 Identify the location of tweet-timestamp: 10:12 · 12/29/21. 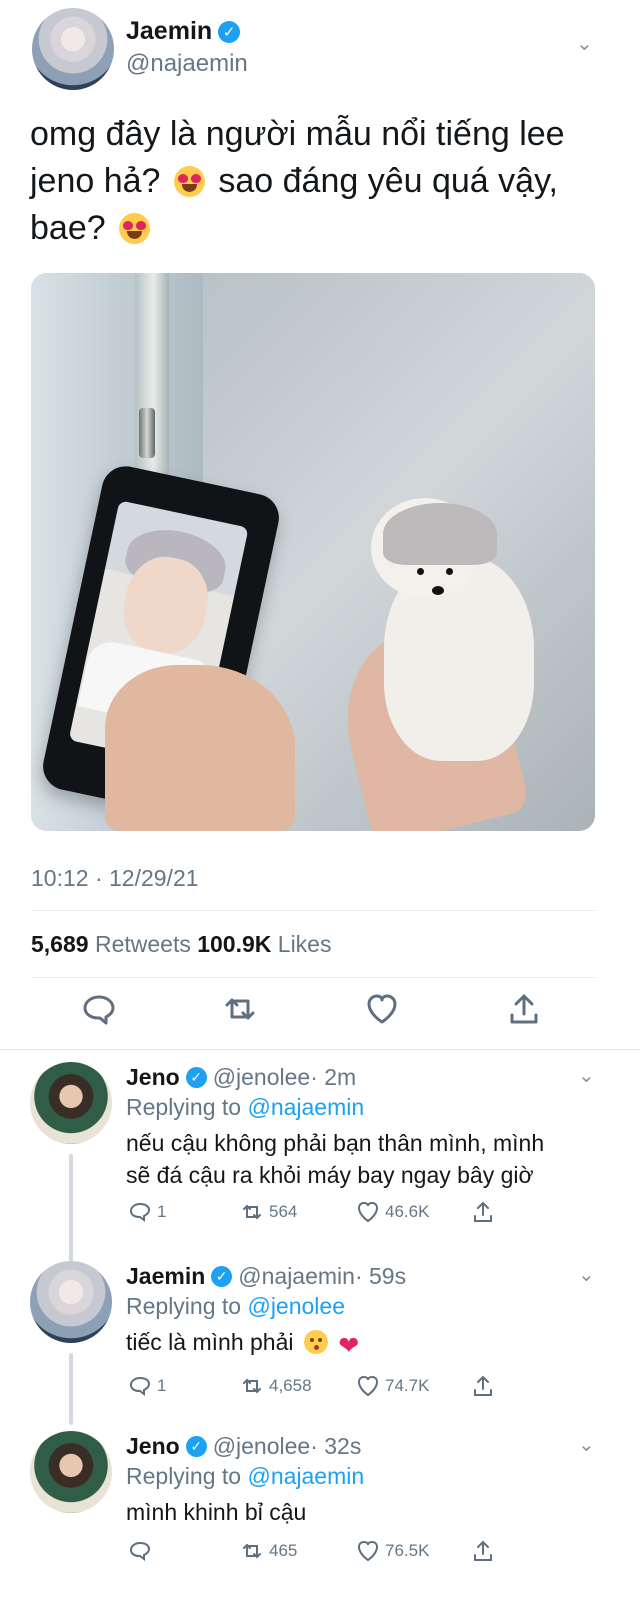
(115, 878).